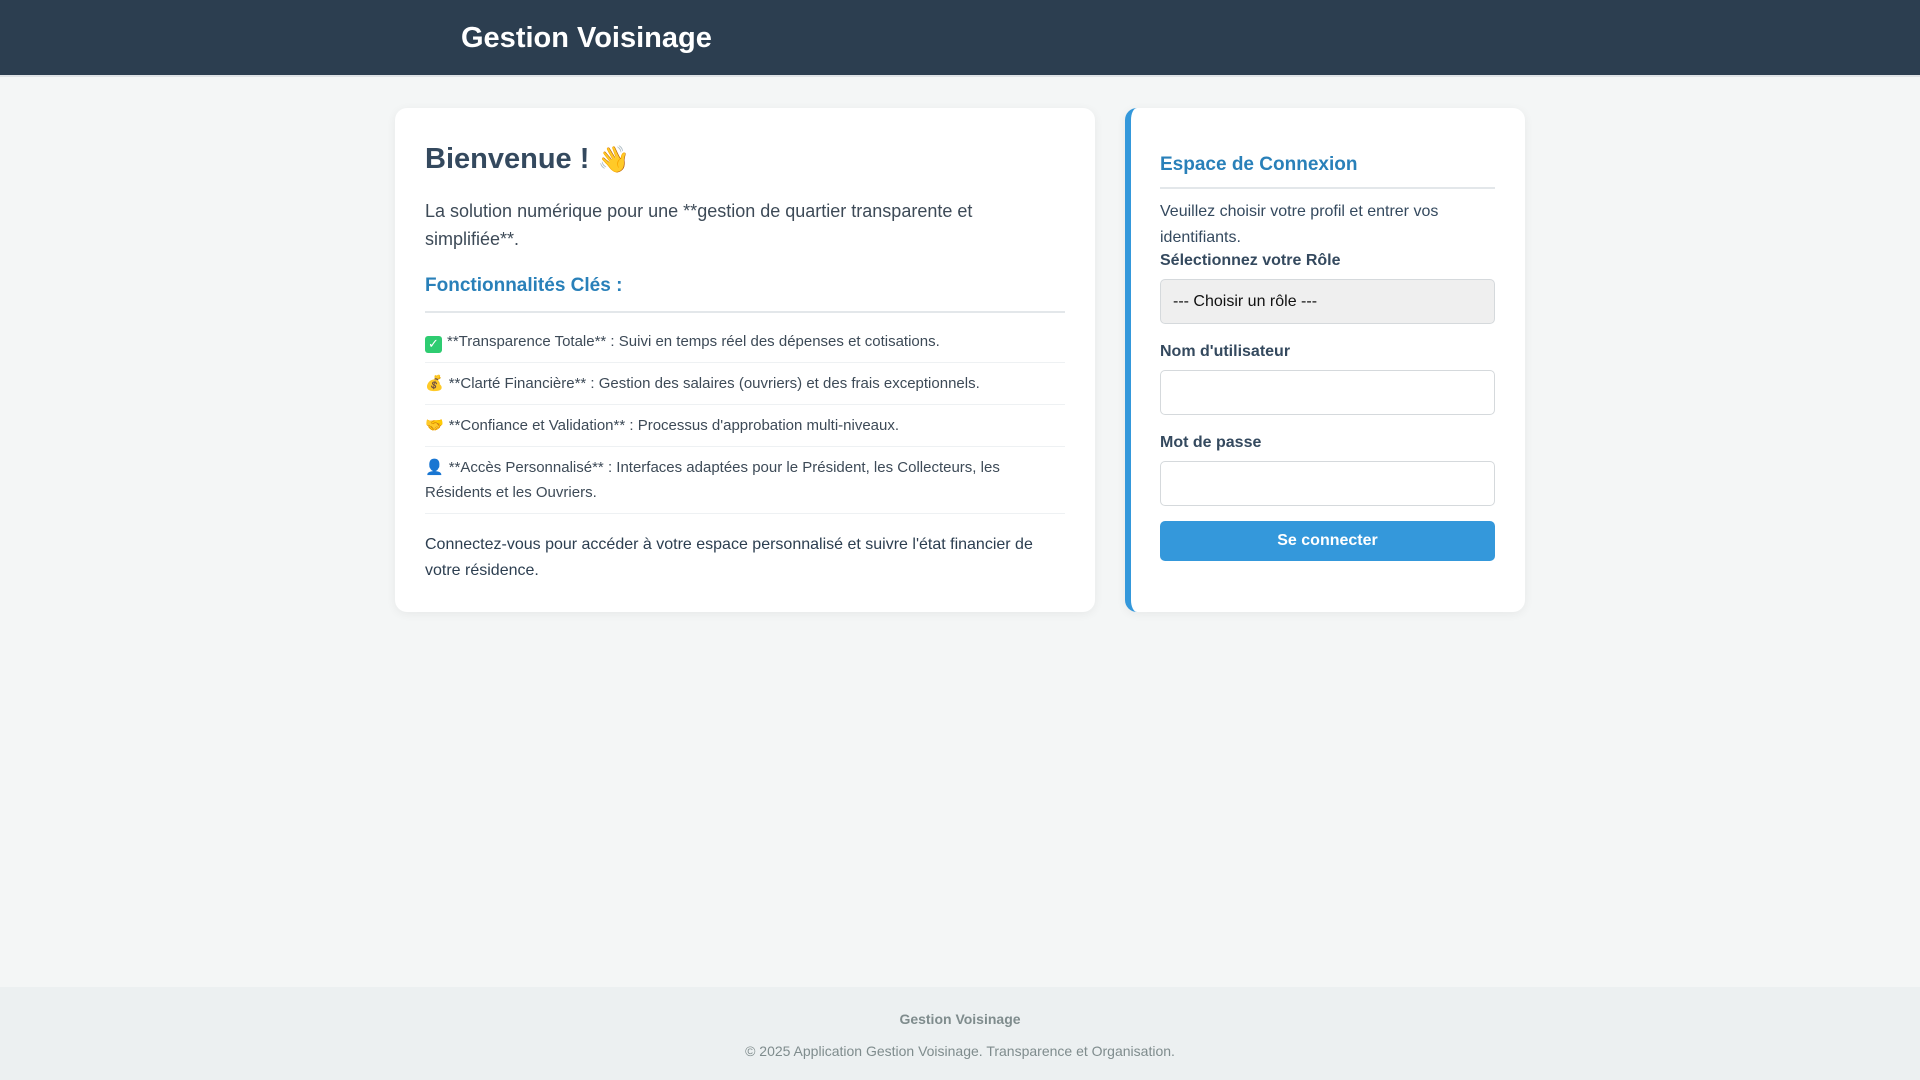 The height and width of the screenshot is (1080, 1920). I want to click on person-icon: 👤, so click(434, 467).